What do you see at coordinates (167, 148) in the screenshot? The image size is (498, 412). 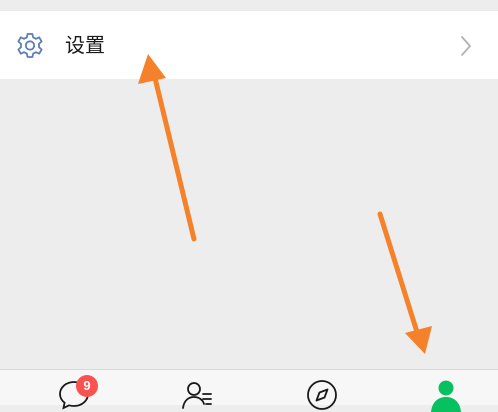 I see `annotation-arrow-settings` at bounding box center [167, 148].